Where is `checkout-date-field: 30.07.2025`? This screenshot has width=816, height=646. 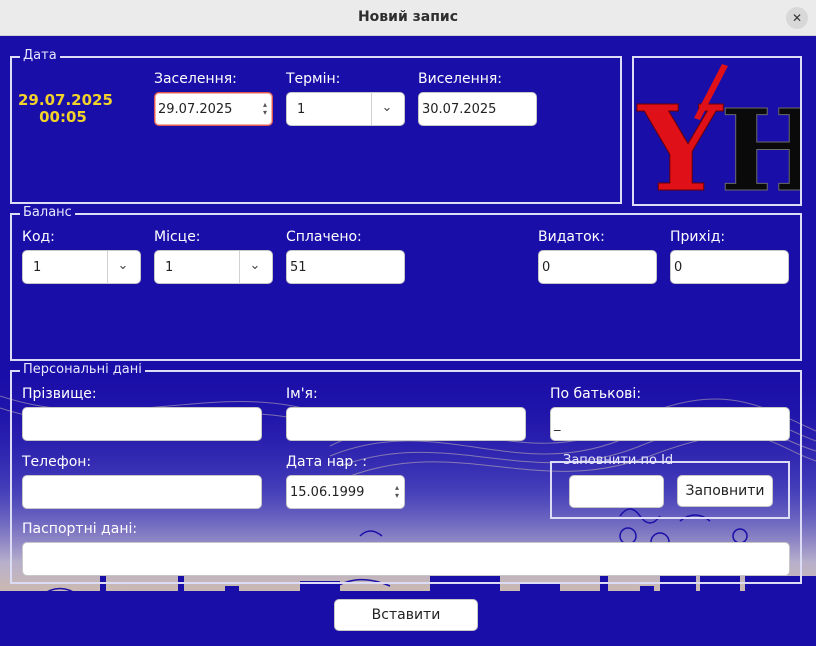 checkout-date-field: 30.07.2025 is located at coordinates (477, 109).